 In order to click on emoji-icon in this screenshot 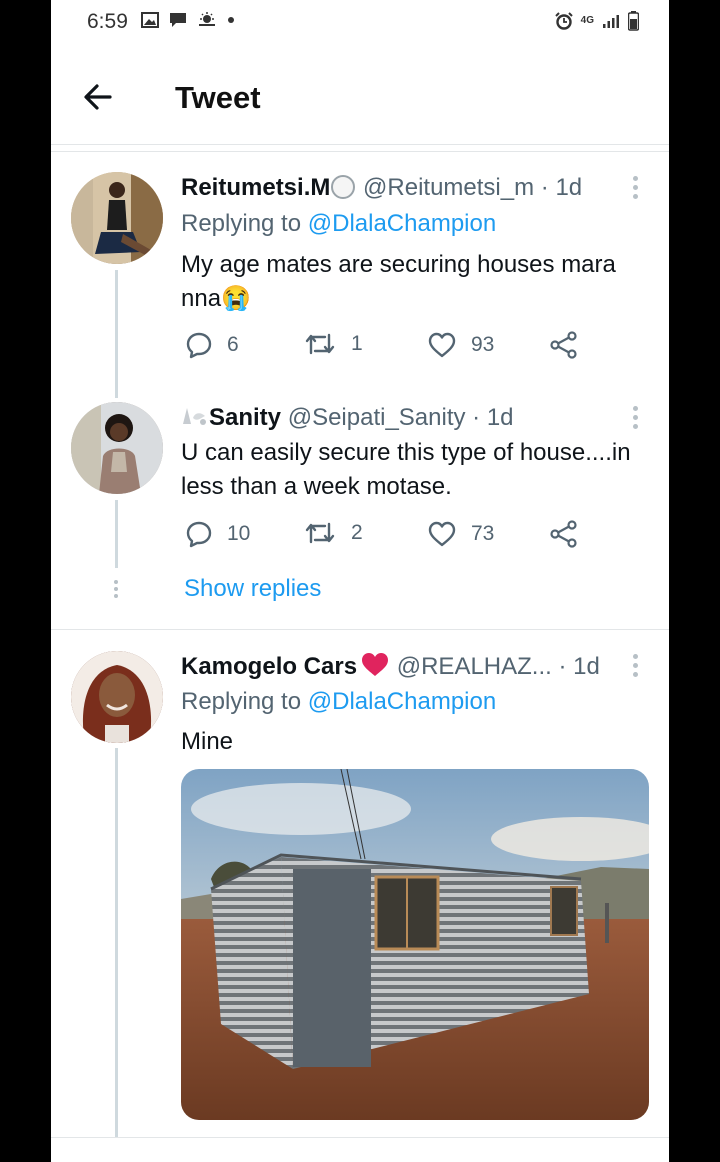, I will do `click(194, 416)`.